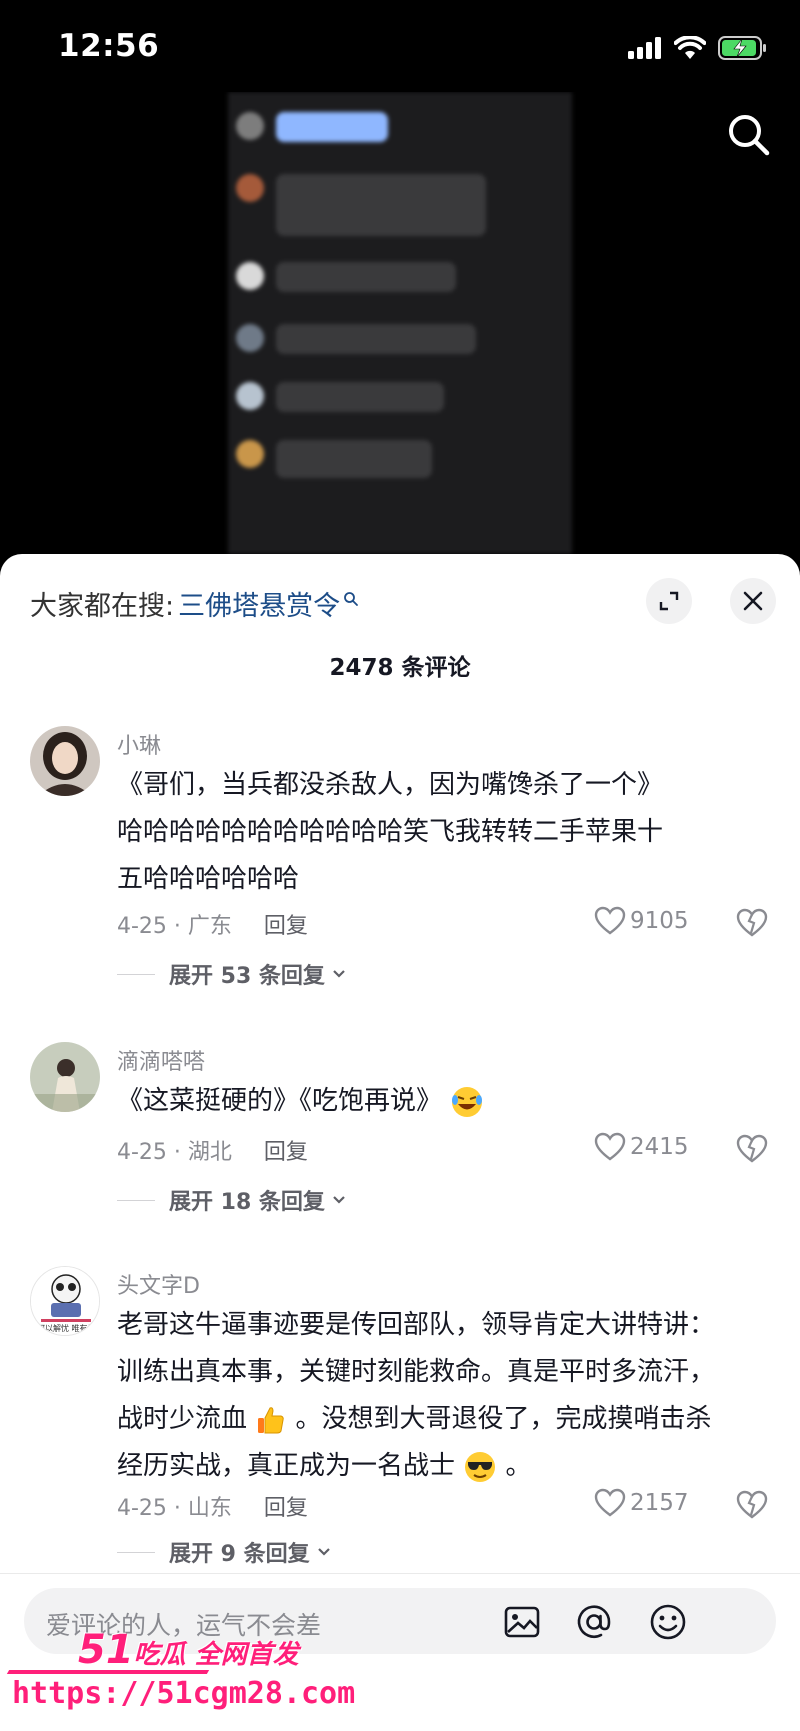  I want to click on panel-header: 大家都在搜: 三佛塔悬赏令, so click(400, 599).